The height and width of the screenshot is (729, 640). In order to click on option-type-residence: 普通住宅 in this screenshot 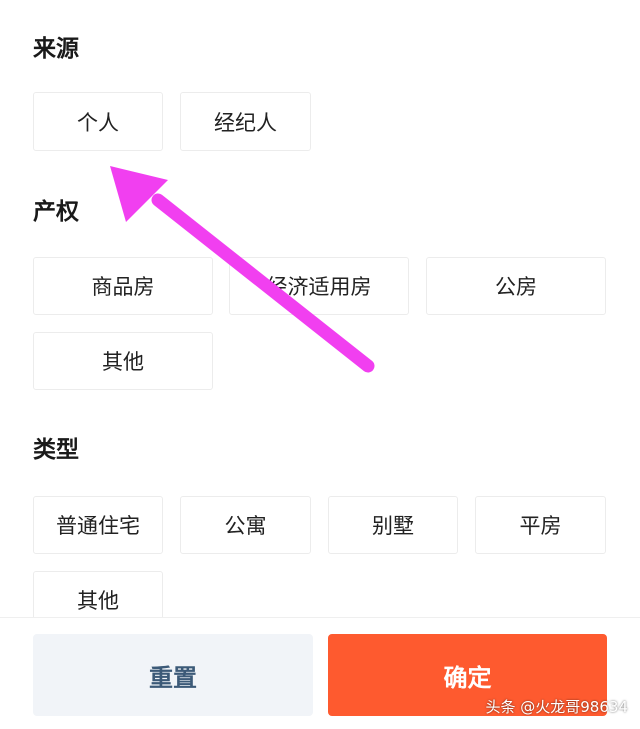, I will do `click(98, 525)`.